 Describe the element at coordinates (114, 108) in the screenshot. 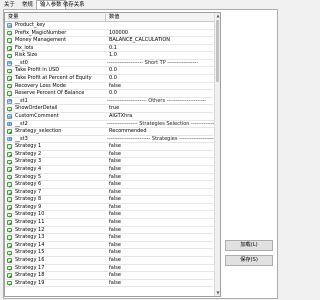

I see `parameter-value: true` at that location.